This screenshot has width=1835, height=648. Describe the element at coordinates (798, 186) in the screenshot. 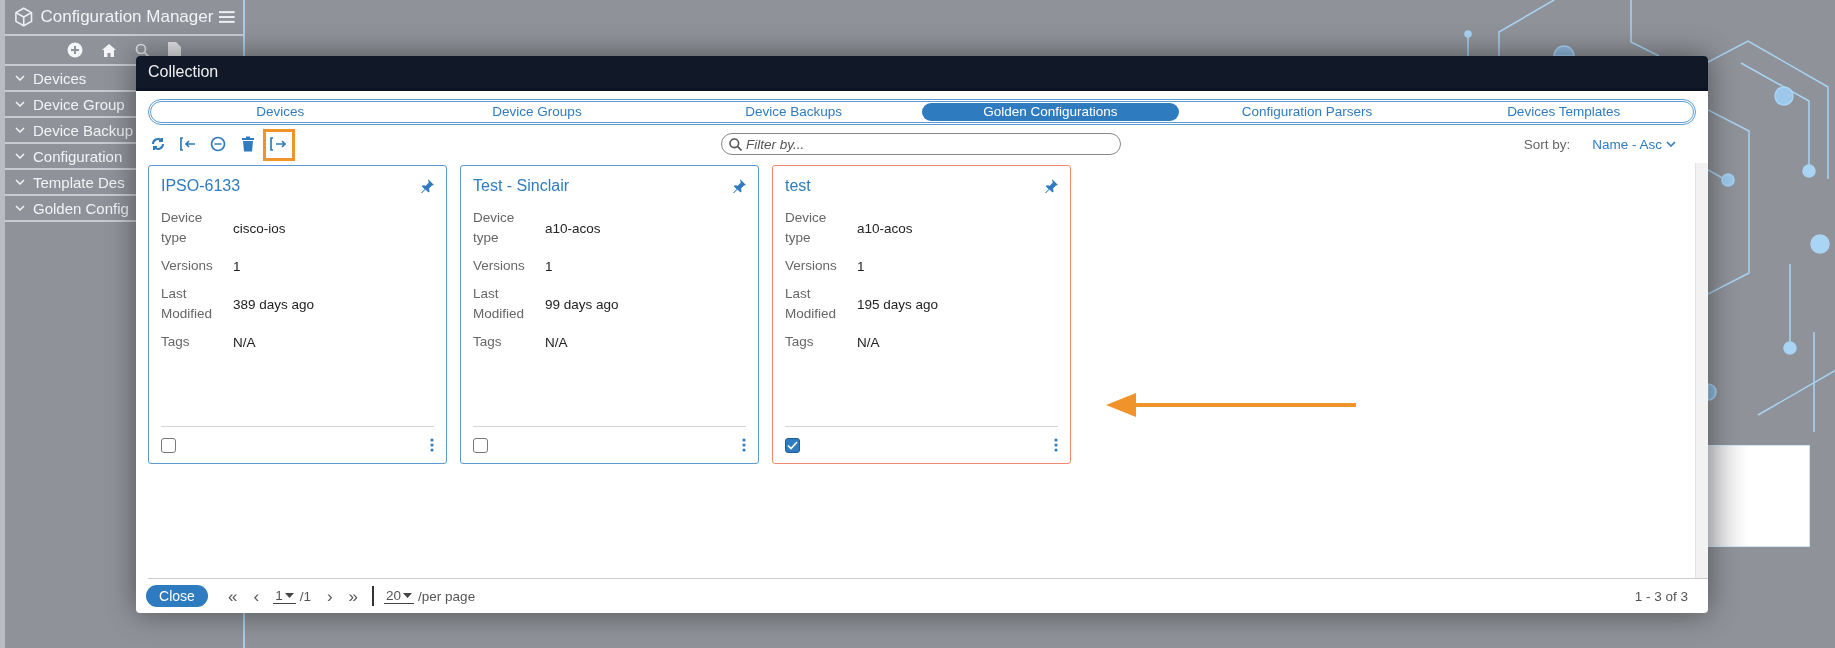

I see `card-title: test` at that location.